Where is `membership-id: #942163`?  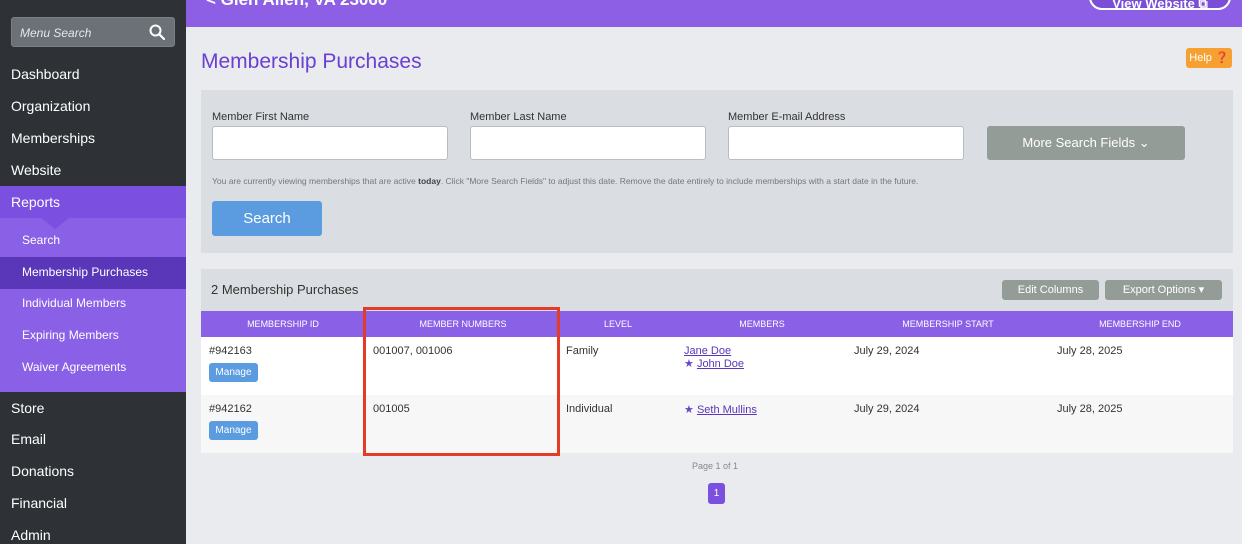 membership-id: #942163 is located at coordinates (230, 351).